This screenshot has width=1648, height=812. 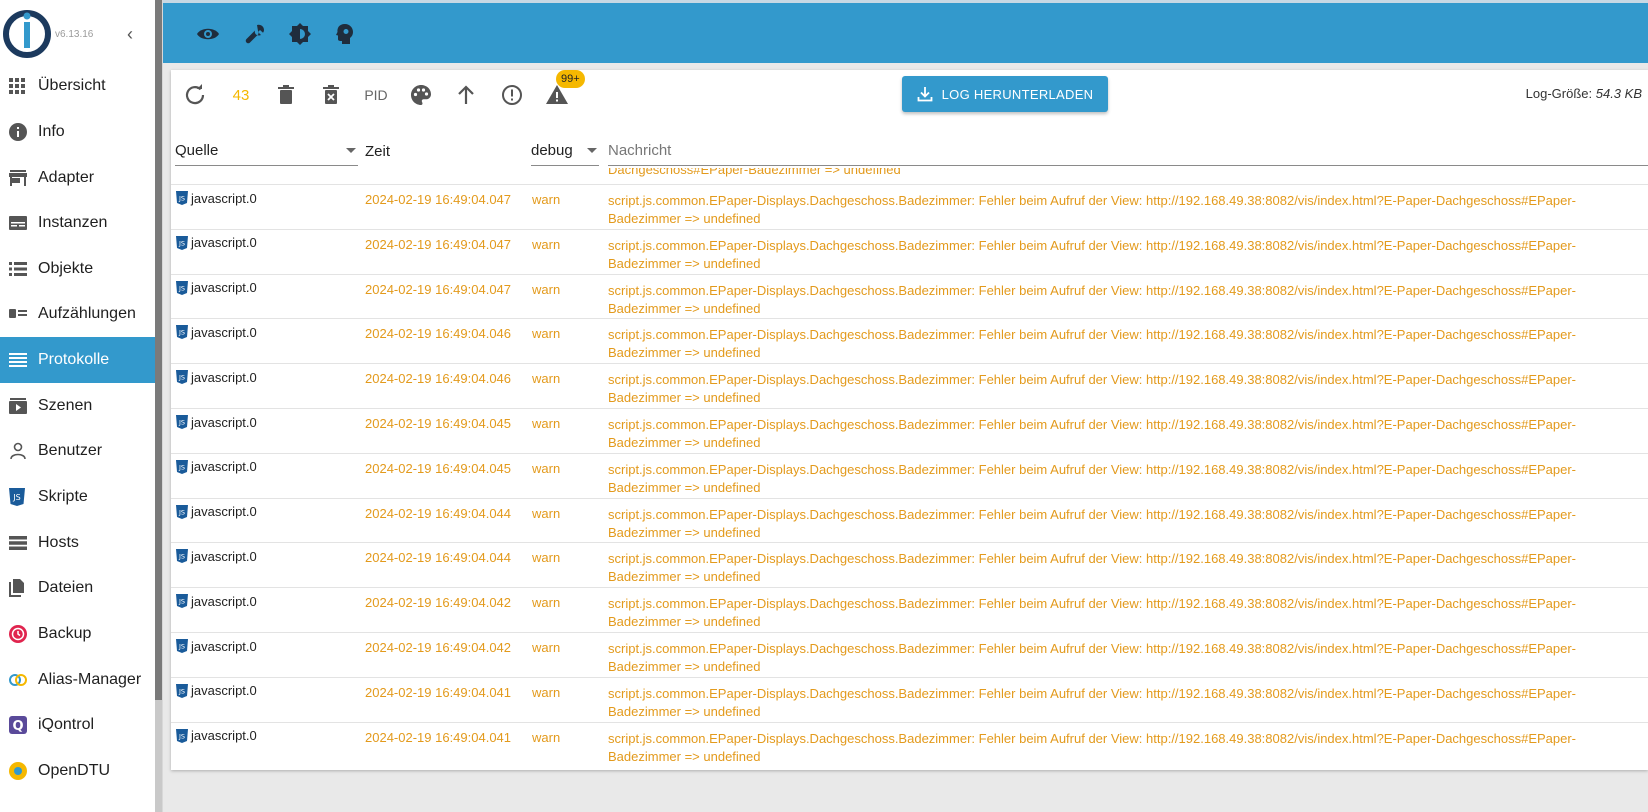 I want to click on sidebar-item-adapter: Adapter, so click(x=77, y=178).